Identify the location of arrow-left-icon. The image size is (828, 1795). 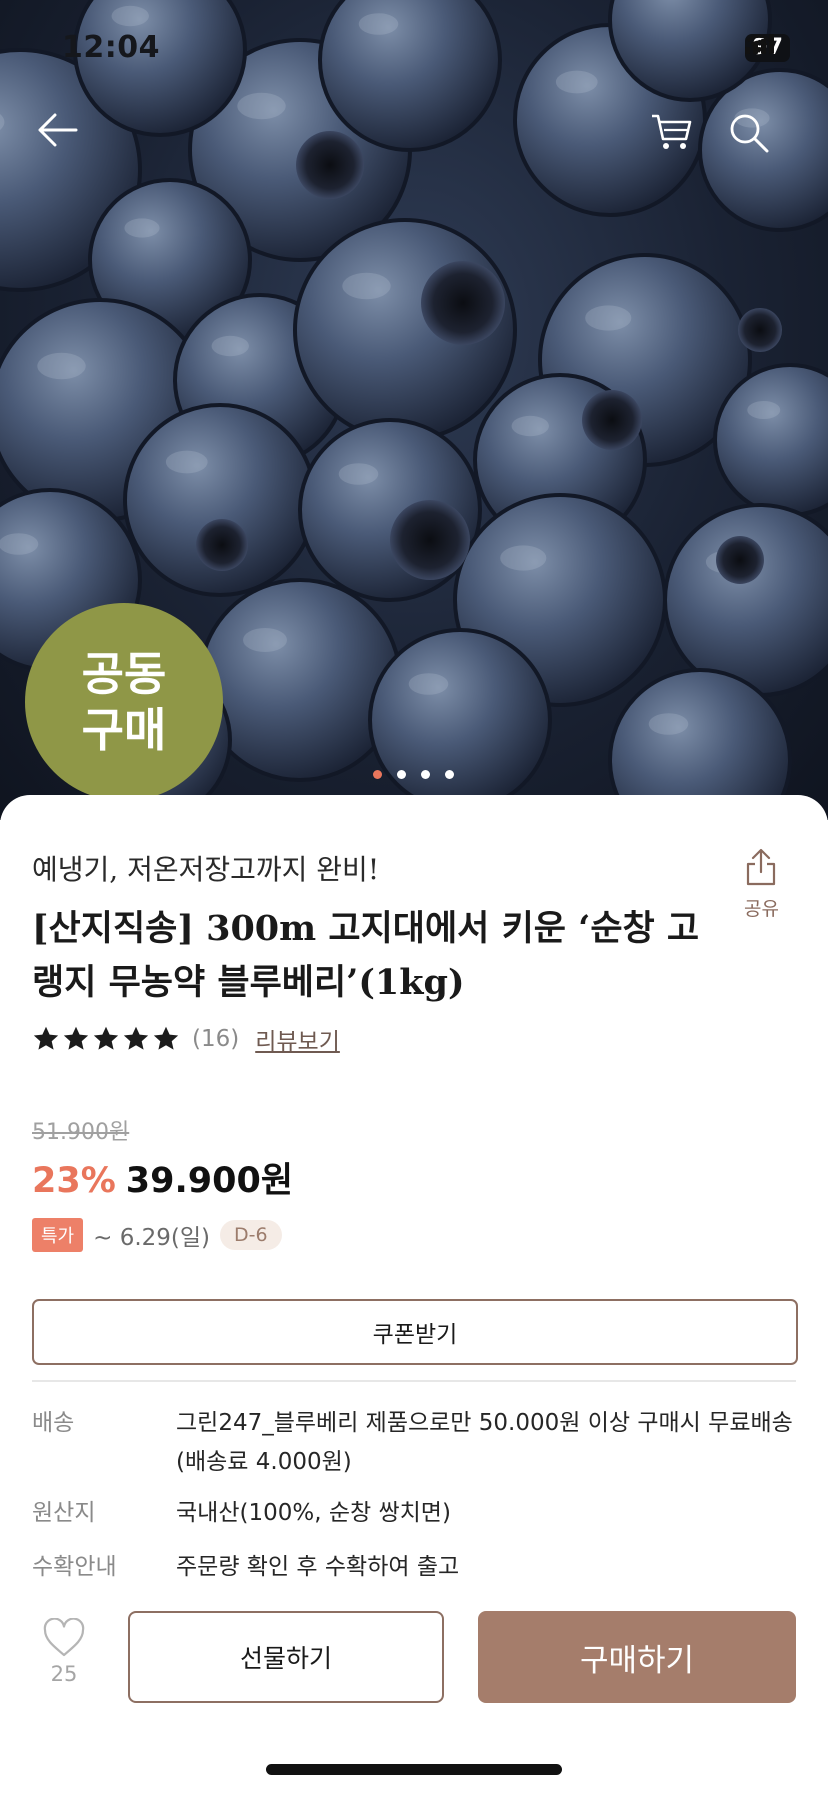
(58, 130).